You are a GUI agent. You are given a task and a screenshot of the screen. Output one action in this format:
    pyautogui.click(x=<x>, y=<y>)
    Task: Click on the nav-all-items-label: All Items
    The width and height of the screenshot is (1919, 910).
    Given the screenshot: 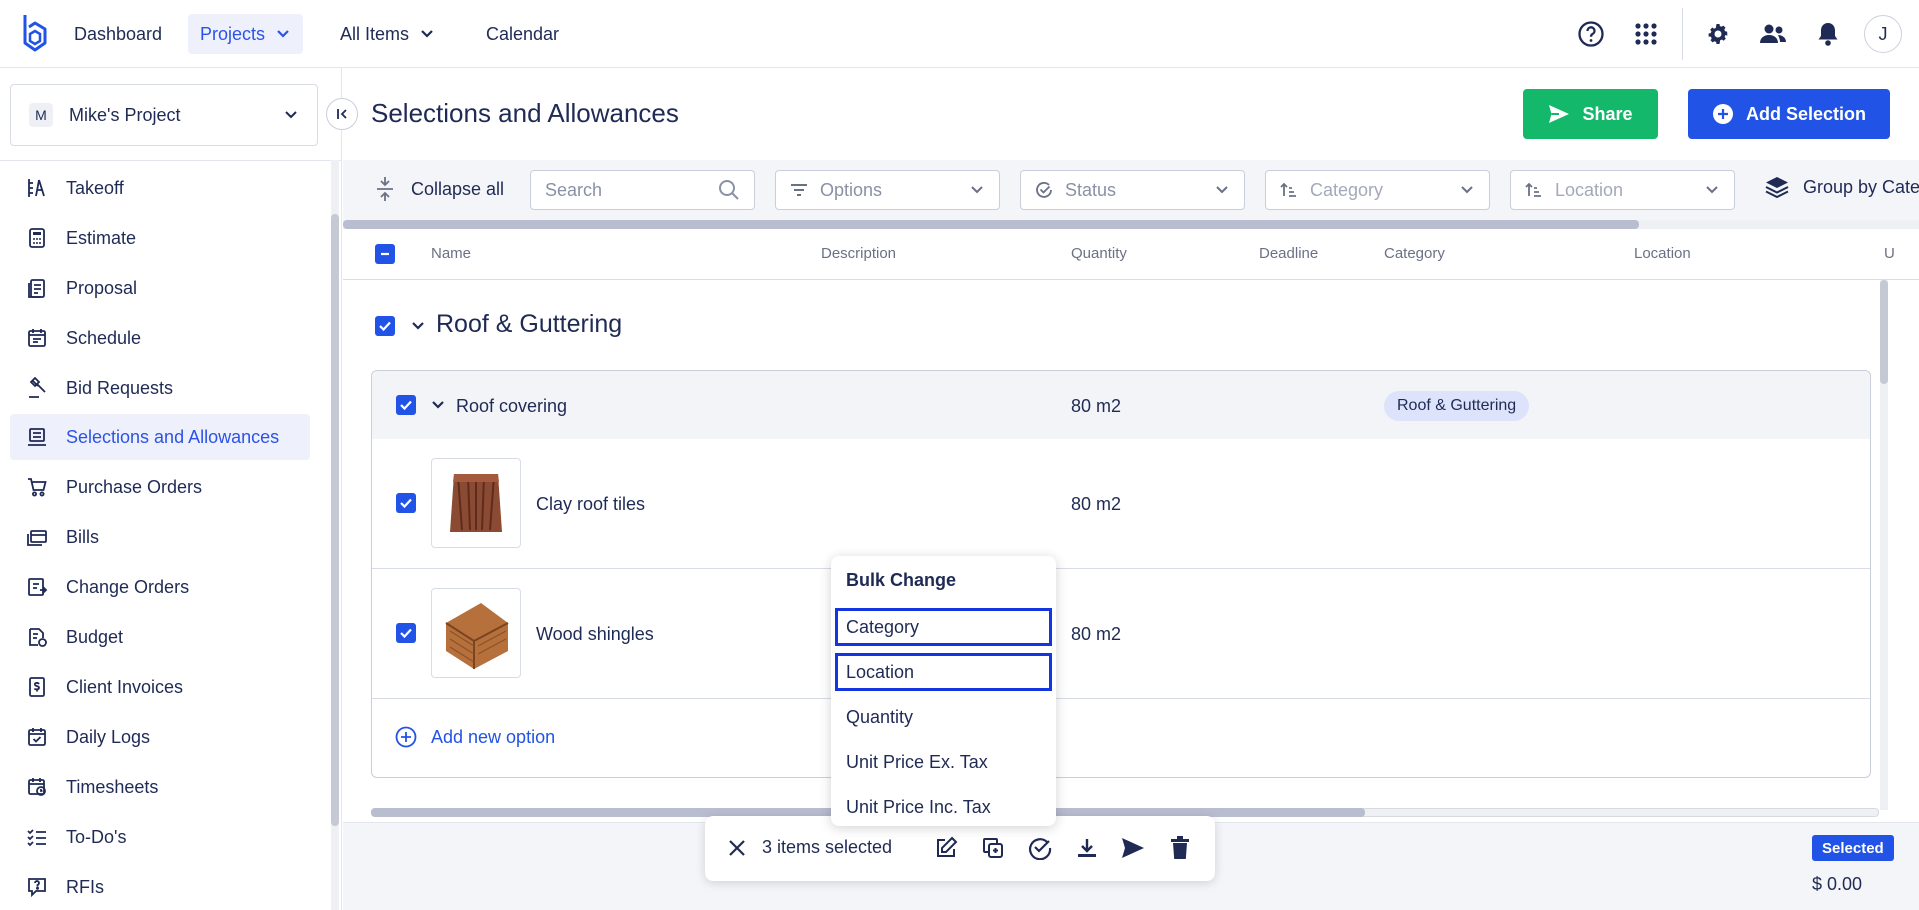 What is the action you would take?
    pyautogui.click(x=375, y=34)
    